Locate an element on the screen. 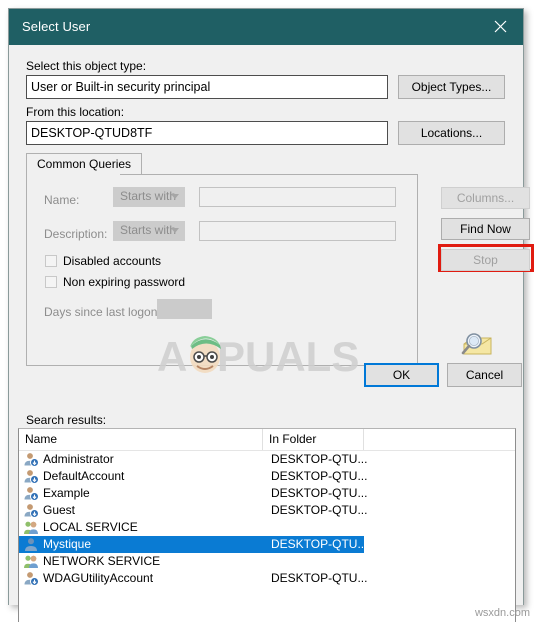 Image resolution: width=536 pixels, height=622 pixels. name-operator-select: Starts with is located at coordinates (149, 197).